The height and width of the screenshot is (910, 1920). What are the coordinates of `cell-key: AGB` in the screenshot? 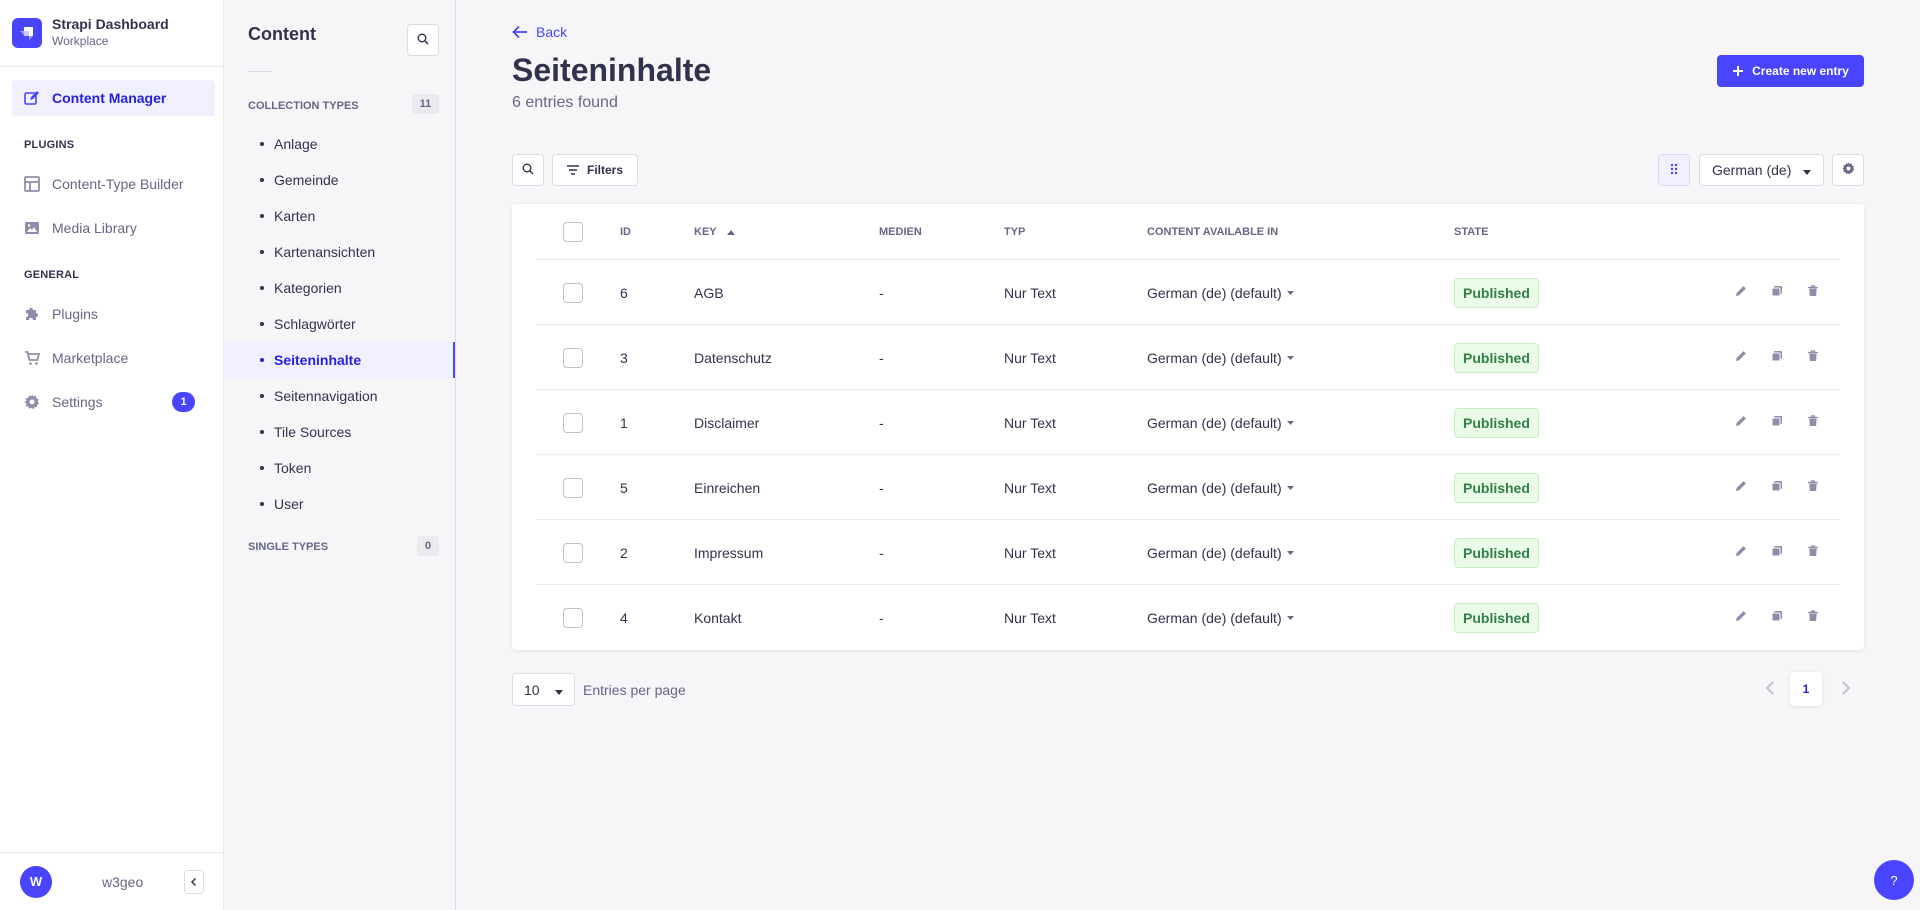 It's located at (709, 292).